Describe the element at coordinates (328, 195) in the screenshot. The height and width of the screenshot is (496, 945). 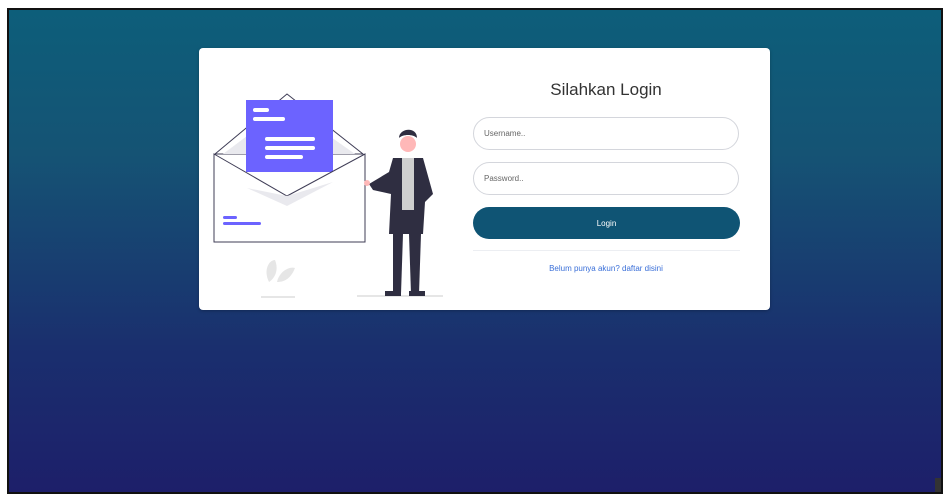
I see `login-illustration` at that location.